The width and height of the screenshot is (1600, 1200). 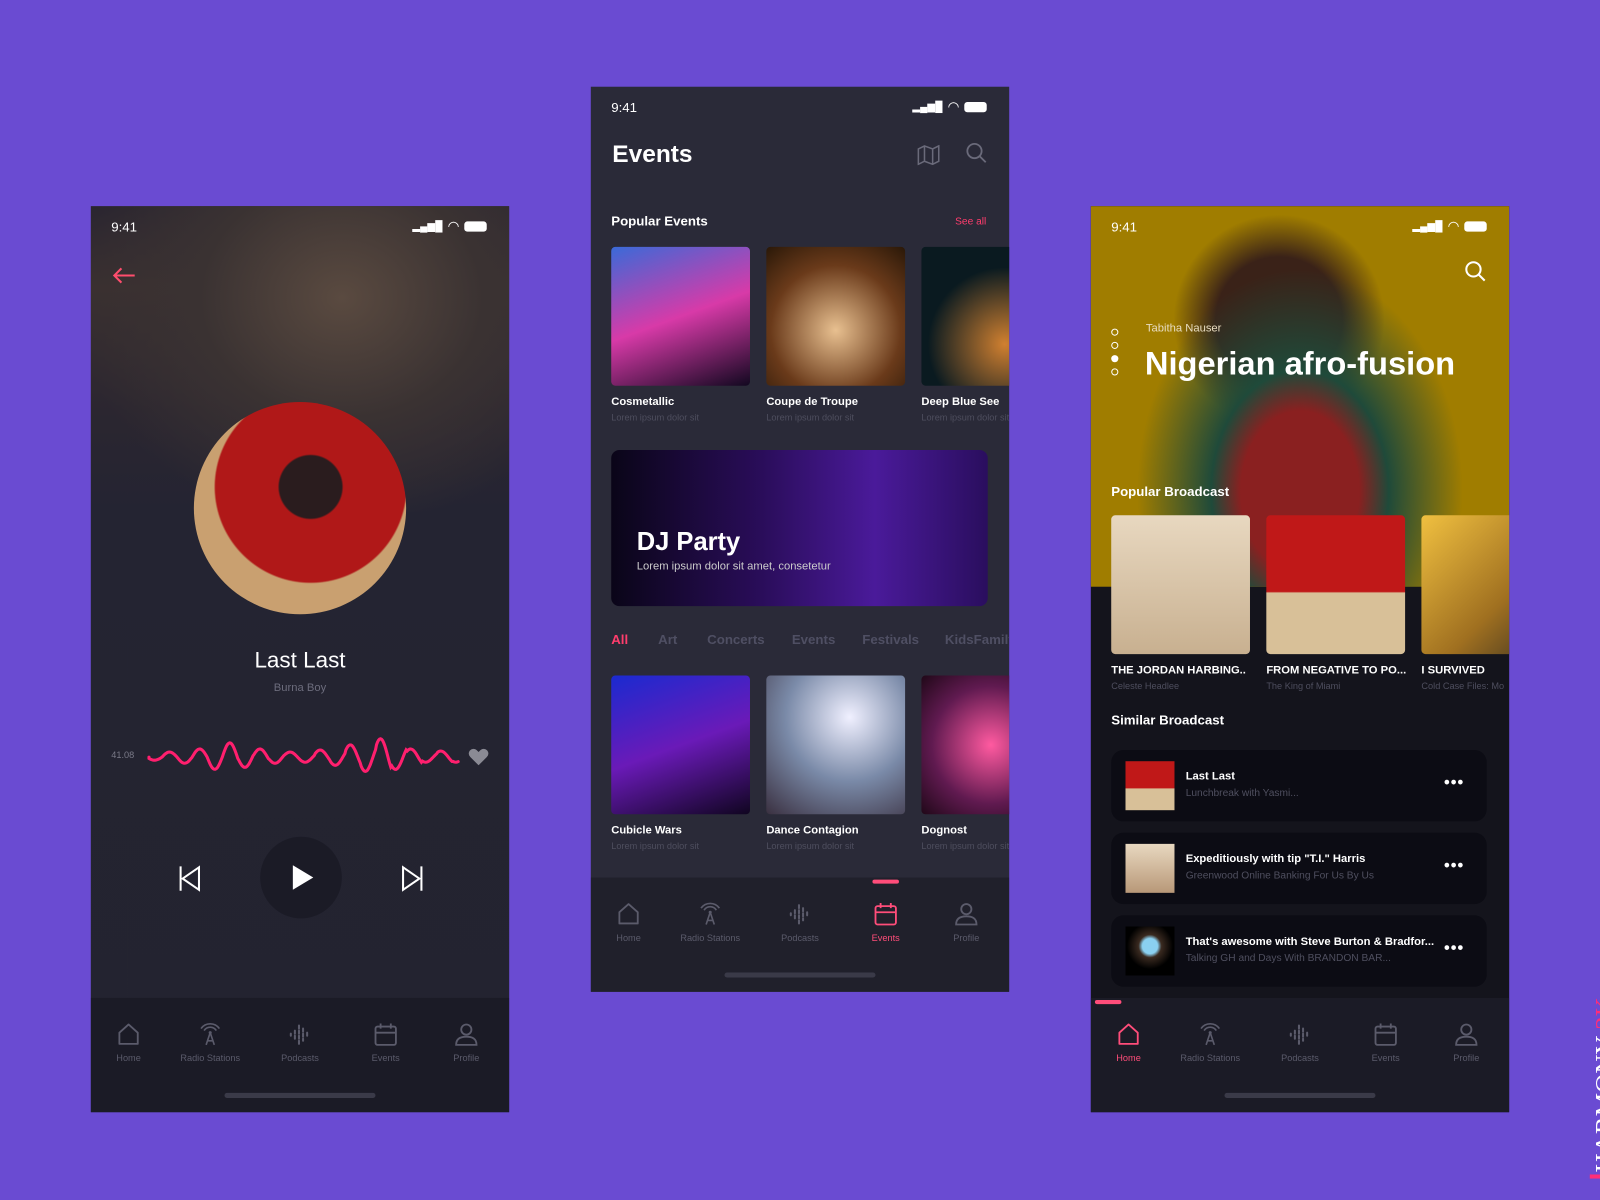 I want to click on heart-icon, so click(x=478, y=757).